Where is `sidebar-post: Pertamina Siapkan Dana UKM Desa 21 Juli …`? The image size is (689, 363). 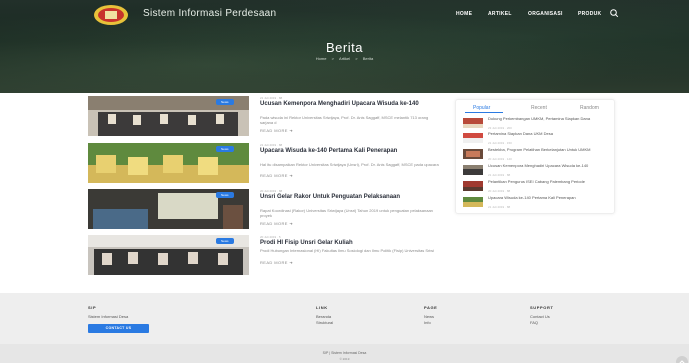 sidebar-post: Pertamina Siapkan Dana UKM Desa 21 Juli … is located at coordinates (537, 138).